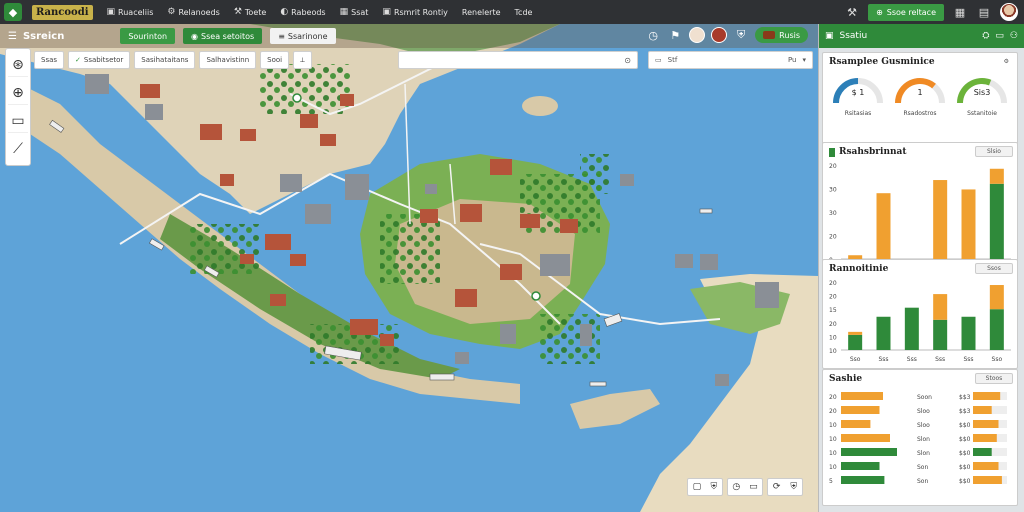 Image resolution: width=1024 pixels, height=512 pixels. What do you see at coordinates (741, 35) in the screenshot?
I see `shield-icon: ⛨` at bounding box center [741, 35].